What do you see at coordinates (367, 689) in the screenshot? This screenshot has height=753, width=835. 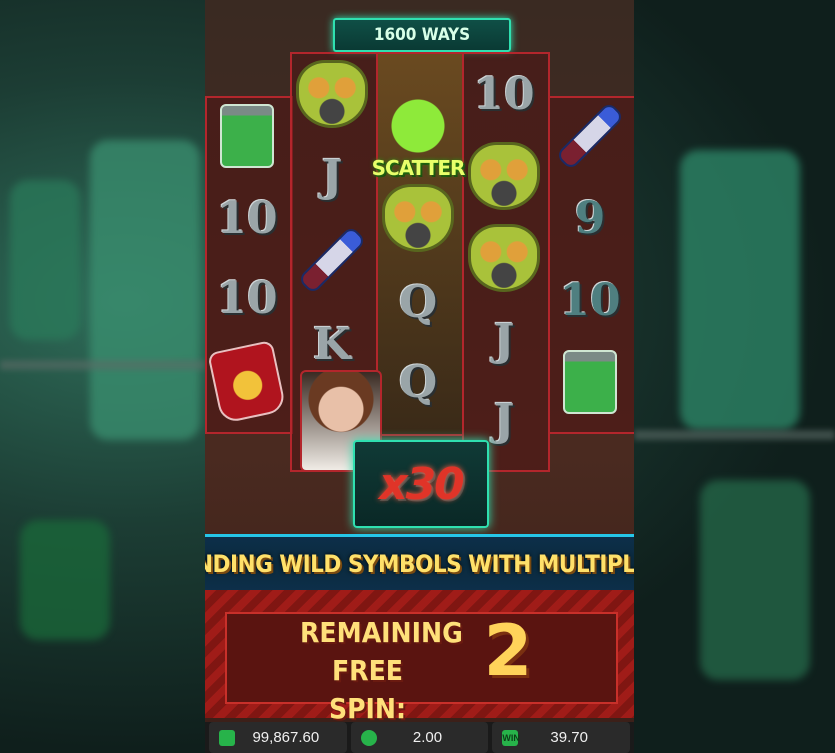 I see `free-spin-label-line2: FREE SPIN:` at bounding box center [367, 689].